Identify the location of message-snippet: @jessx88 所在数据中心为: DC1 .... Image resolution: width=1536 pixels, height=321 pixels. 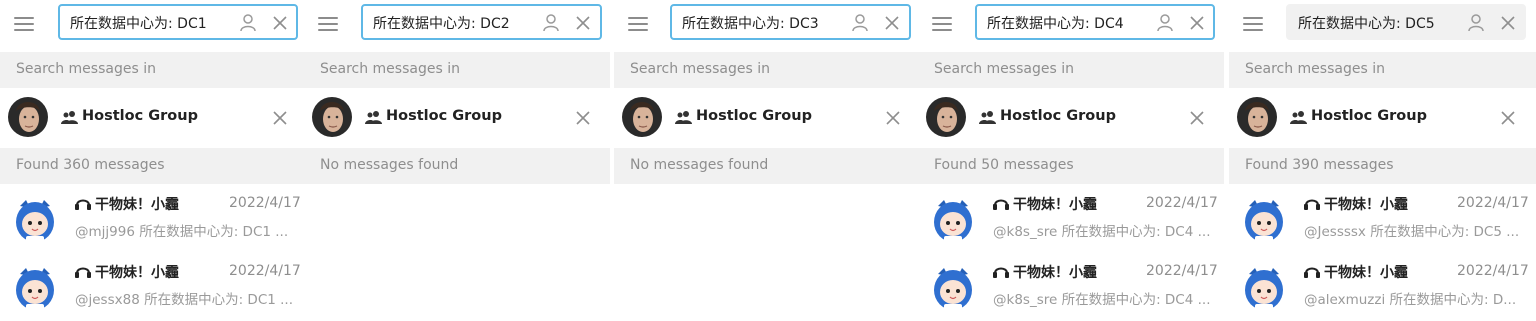
(184, 300).